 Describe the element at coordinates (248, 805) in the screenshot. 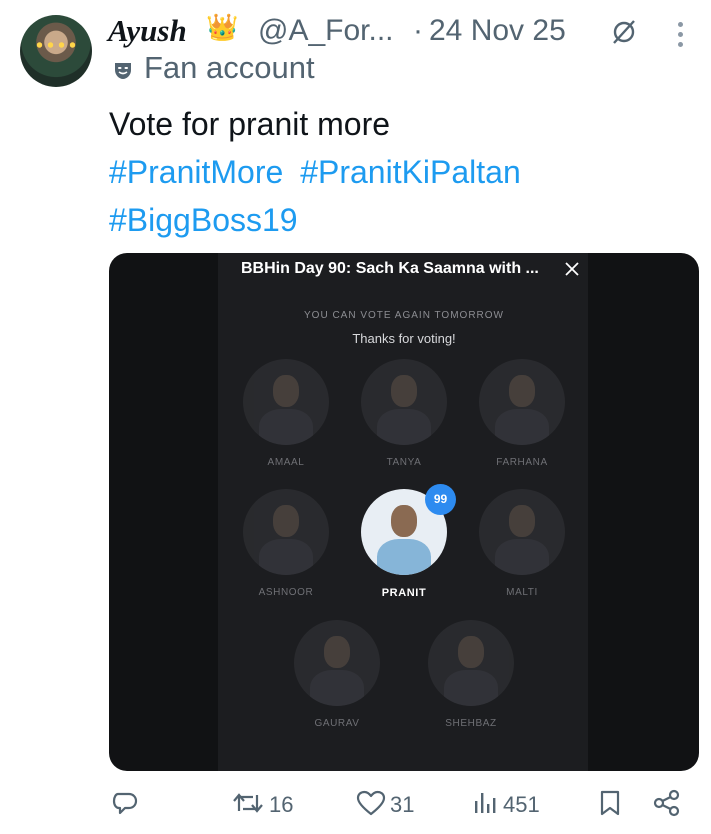

I see `retweet-icon` at that location.